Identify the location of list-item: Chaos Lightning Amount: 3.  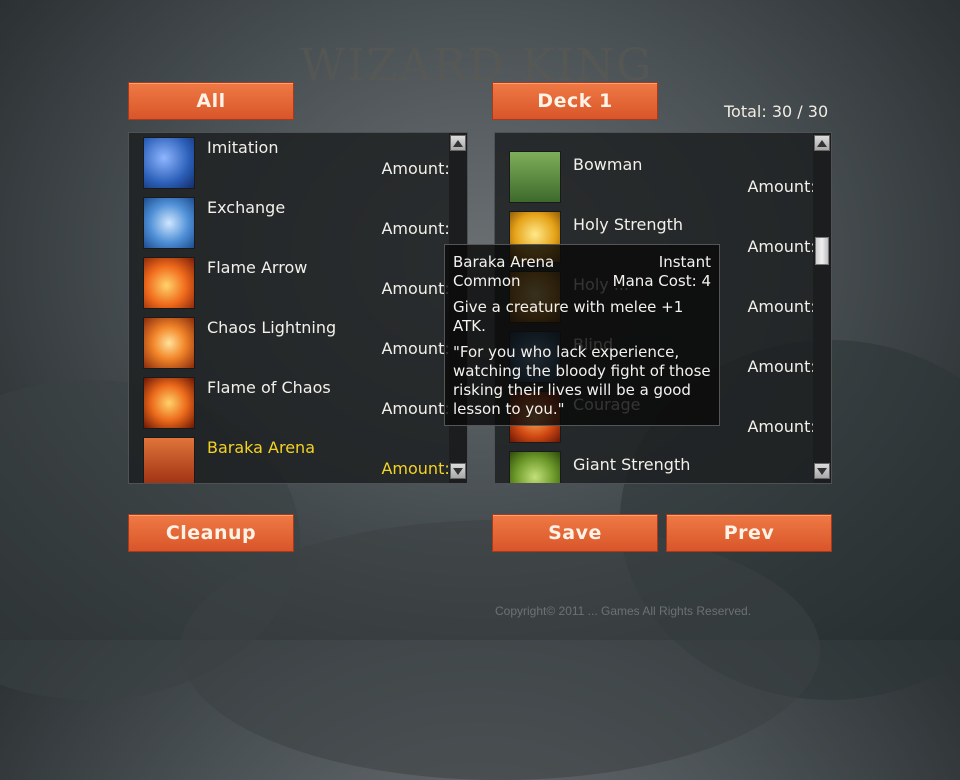
(297, 343).